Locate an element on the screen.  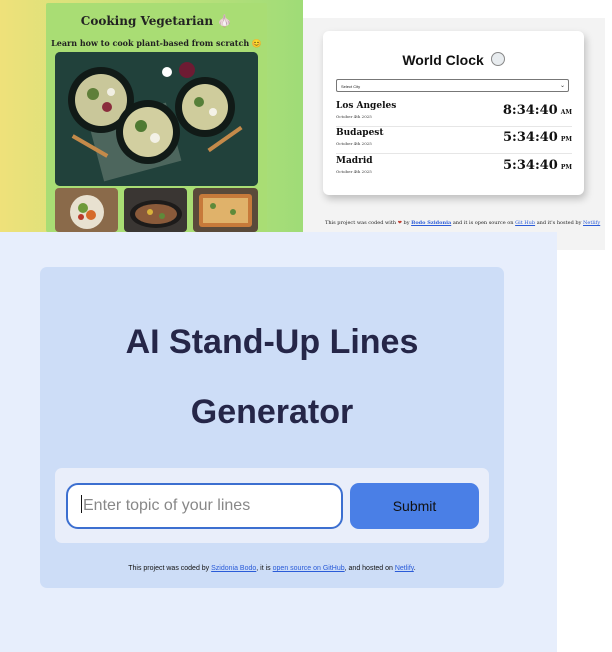
topic-form: Enter topic of your lines Submit is located at coordinates (272, 505).